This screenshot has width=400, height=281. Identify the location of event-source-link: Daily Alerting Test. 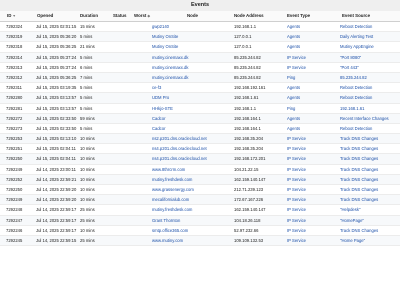
(370, 37).